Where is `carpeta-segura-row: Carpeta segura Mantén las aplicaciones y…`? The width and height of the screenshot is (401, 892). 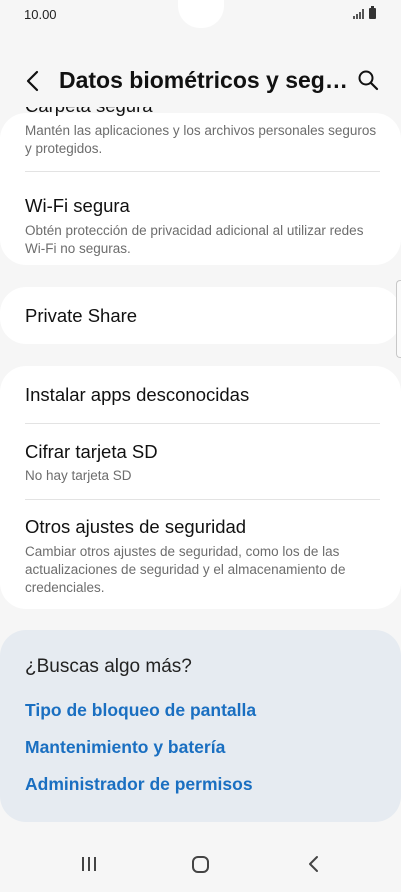 carpeta-segura-row: Carpeta segura Mantén las aplicaciones y… is located at coordinates (200, 139).